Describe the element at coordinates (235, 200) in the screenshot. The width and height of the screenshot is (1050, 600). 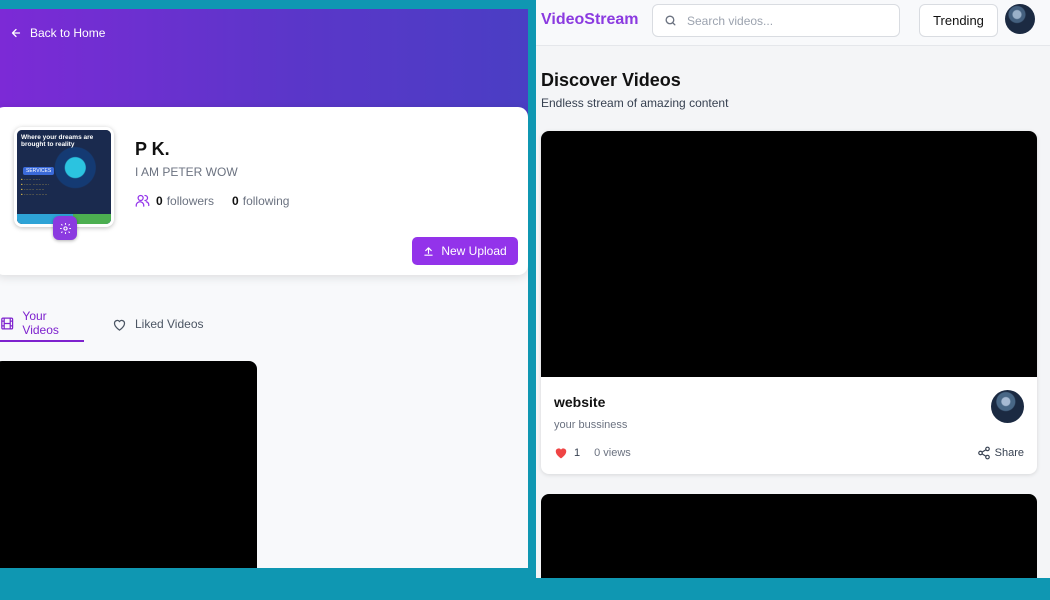
I see `following-count: 0` at that location.